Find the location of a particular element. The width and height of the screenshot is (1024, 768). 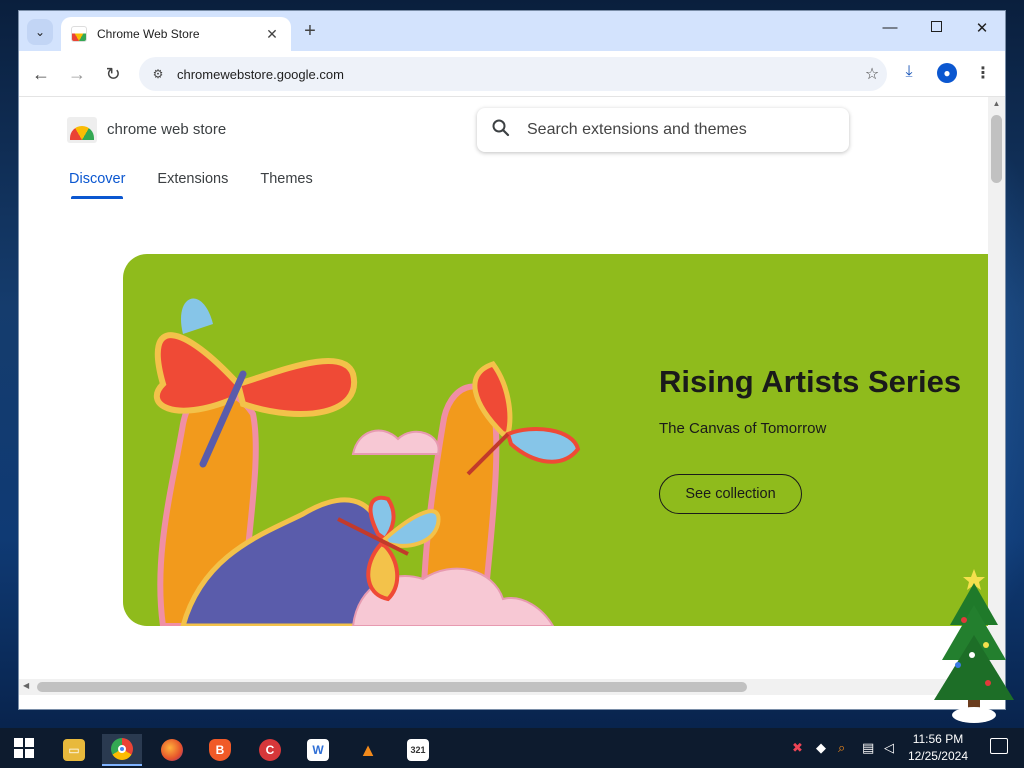

url-text: chromewebstore.google.com is located at coordinates (517, 74).